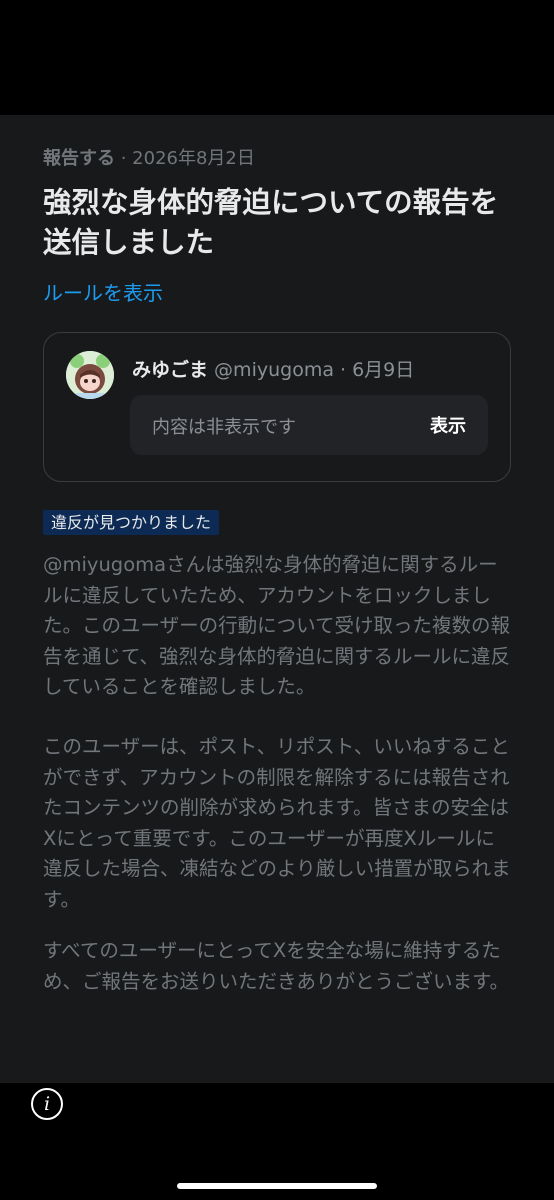 The height and width of the screenshot is (1200, 554). What do you see at coordinates (47, 1104) in the screenshot?
I see `info-icon: i` at bounding box center [47, 1104].